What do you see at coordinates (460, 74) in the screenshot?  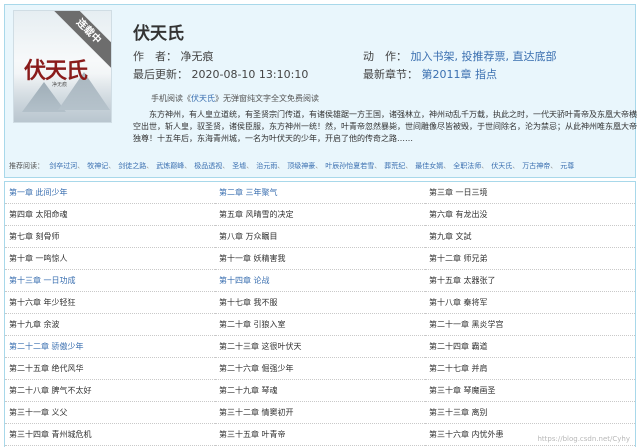 I see `latest-chapter-link: 第2011章 指点` at bounding box center [460, 74].